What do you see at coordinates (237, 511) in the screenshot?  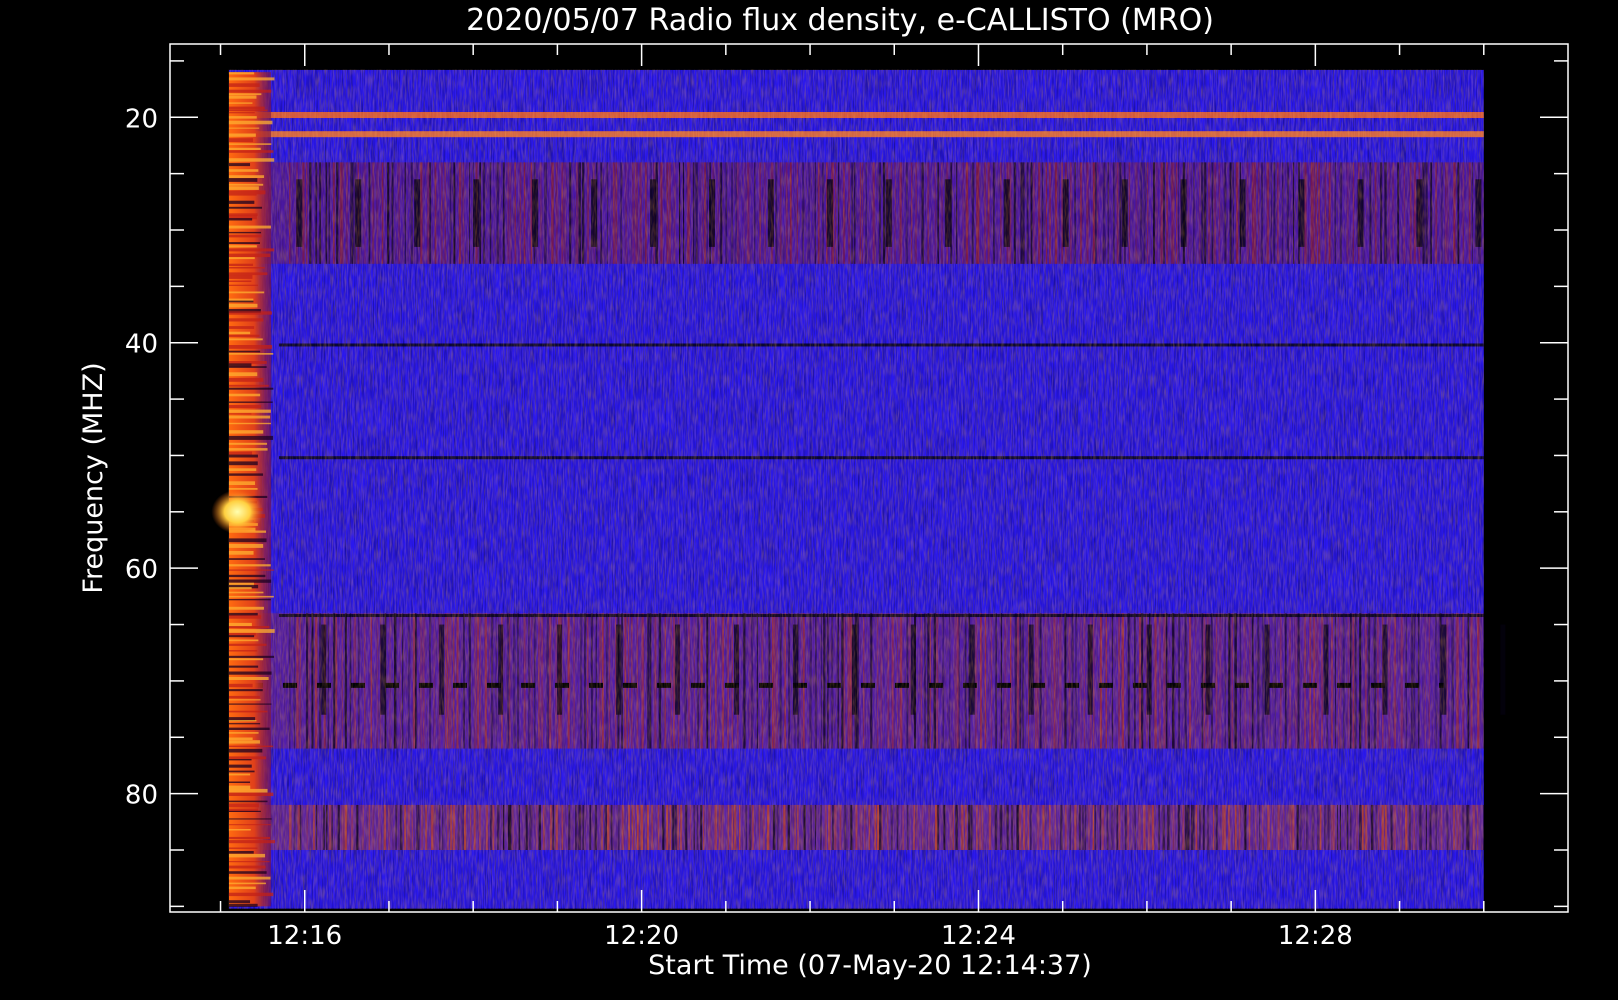 I see `hot-spot` at bounding box center [237, 511].